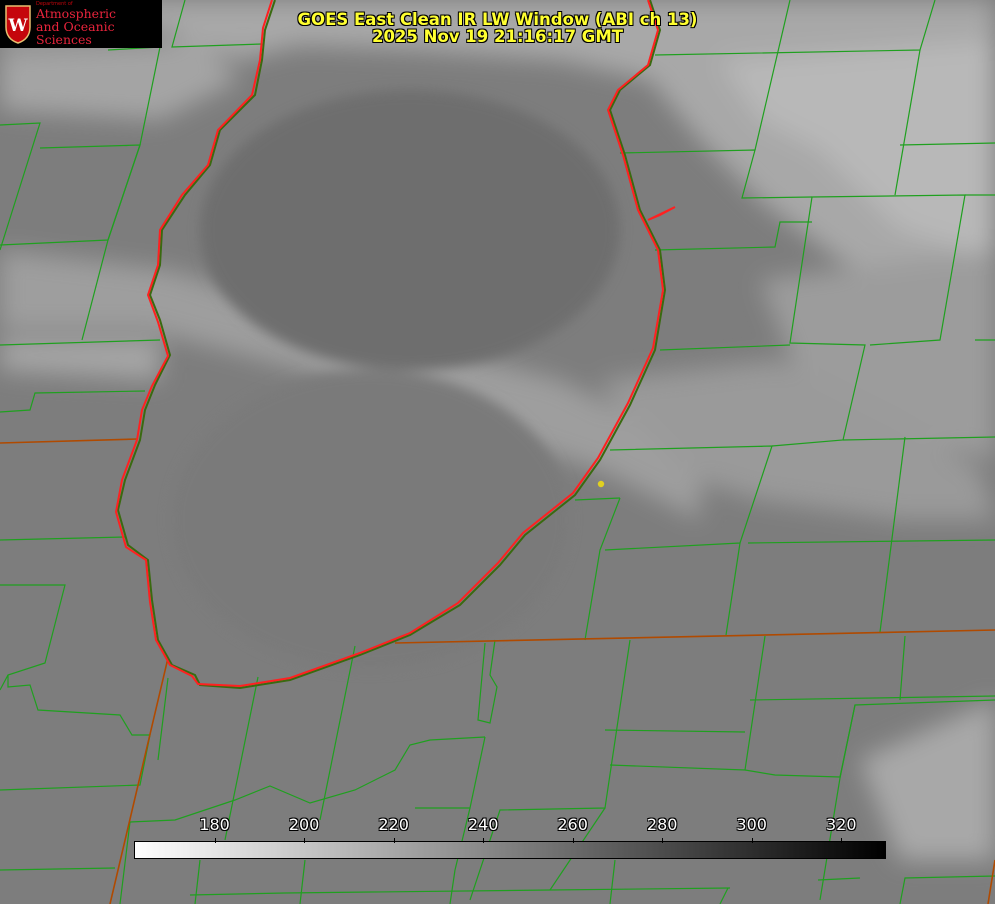 Image resolution: width=995 pixels, height=904 pixels. What do you see at coordinates (662, 824) in the screenshot?
I see `colorbar-tick-label: 280` at bounding box center [662, 824].